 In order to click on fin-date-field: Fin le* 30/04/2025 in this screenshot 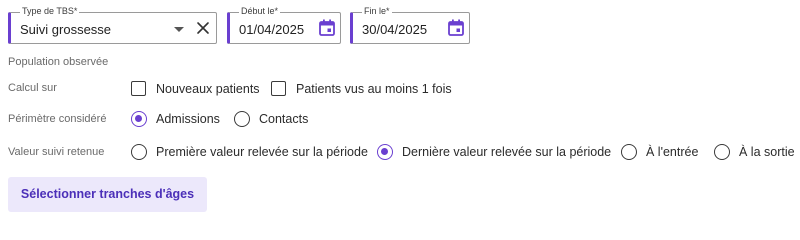, I will do `click(410, 25)`.